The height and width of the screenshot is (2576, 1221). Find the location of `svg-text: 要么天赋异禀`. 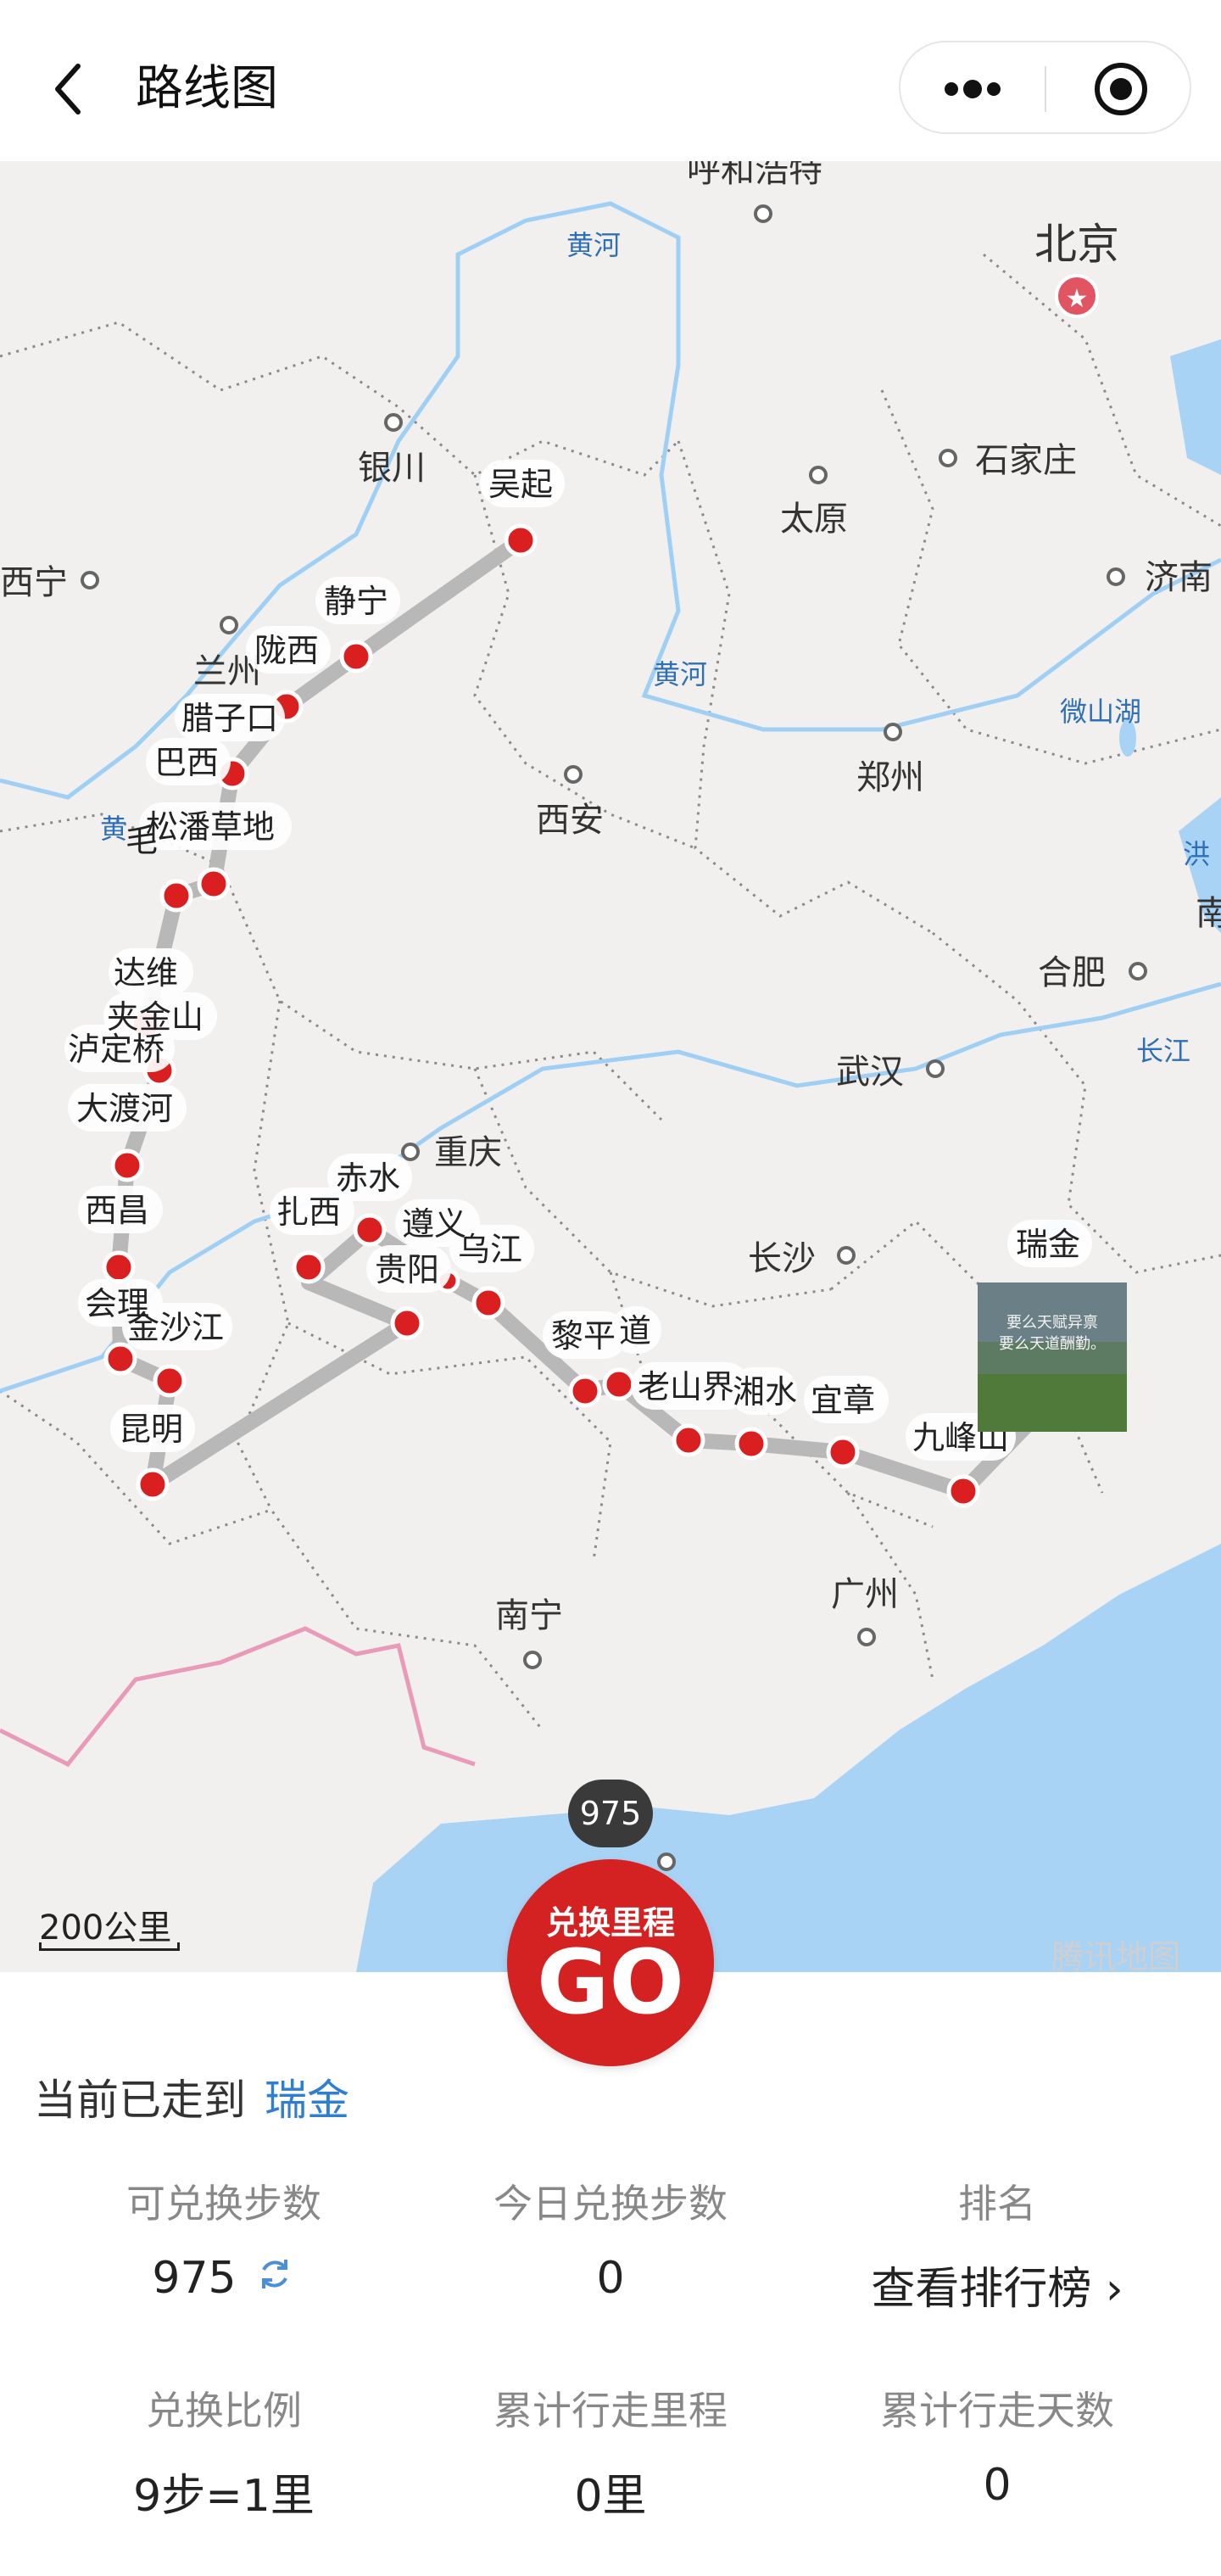

svg-text: 要么天赋异禀 is located at coordinates (1052, 1322).